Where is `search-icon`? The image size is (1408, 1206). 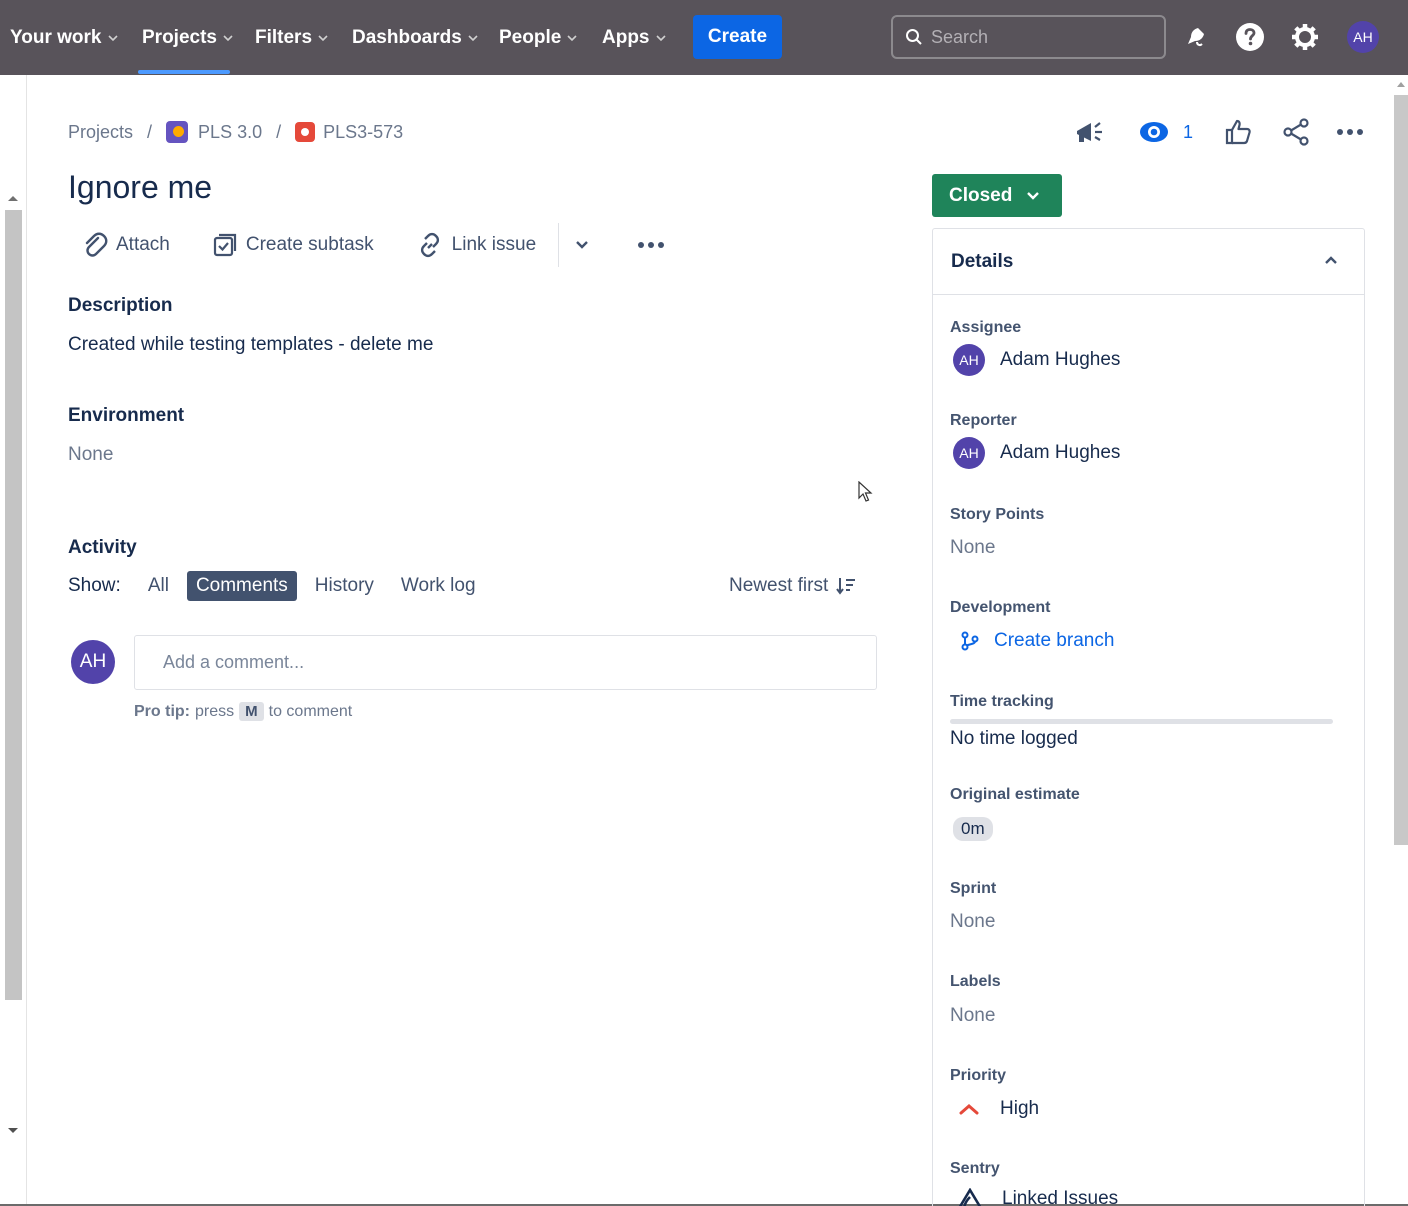
search-icon is located at coordinates (914, 37).